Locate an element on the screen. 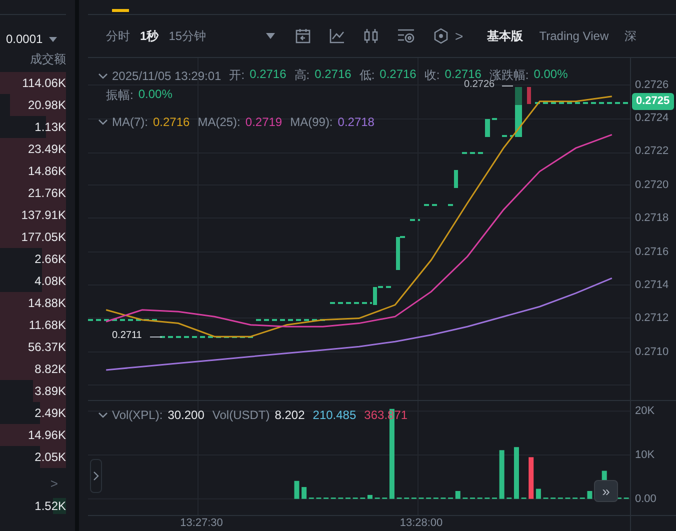 This screenshot has height=531, width=676. field-label: 高: is located at coordinates (302, 75).